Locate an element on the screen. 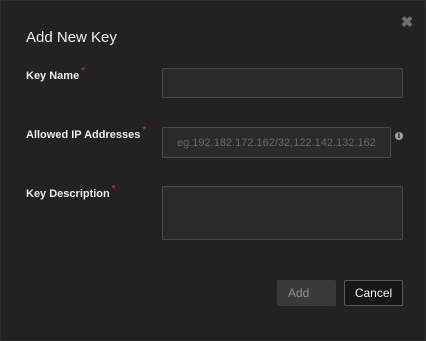 The image size is (426, 341). key-description-textarea is located at coordinates (282, 213).